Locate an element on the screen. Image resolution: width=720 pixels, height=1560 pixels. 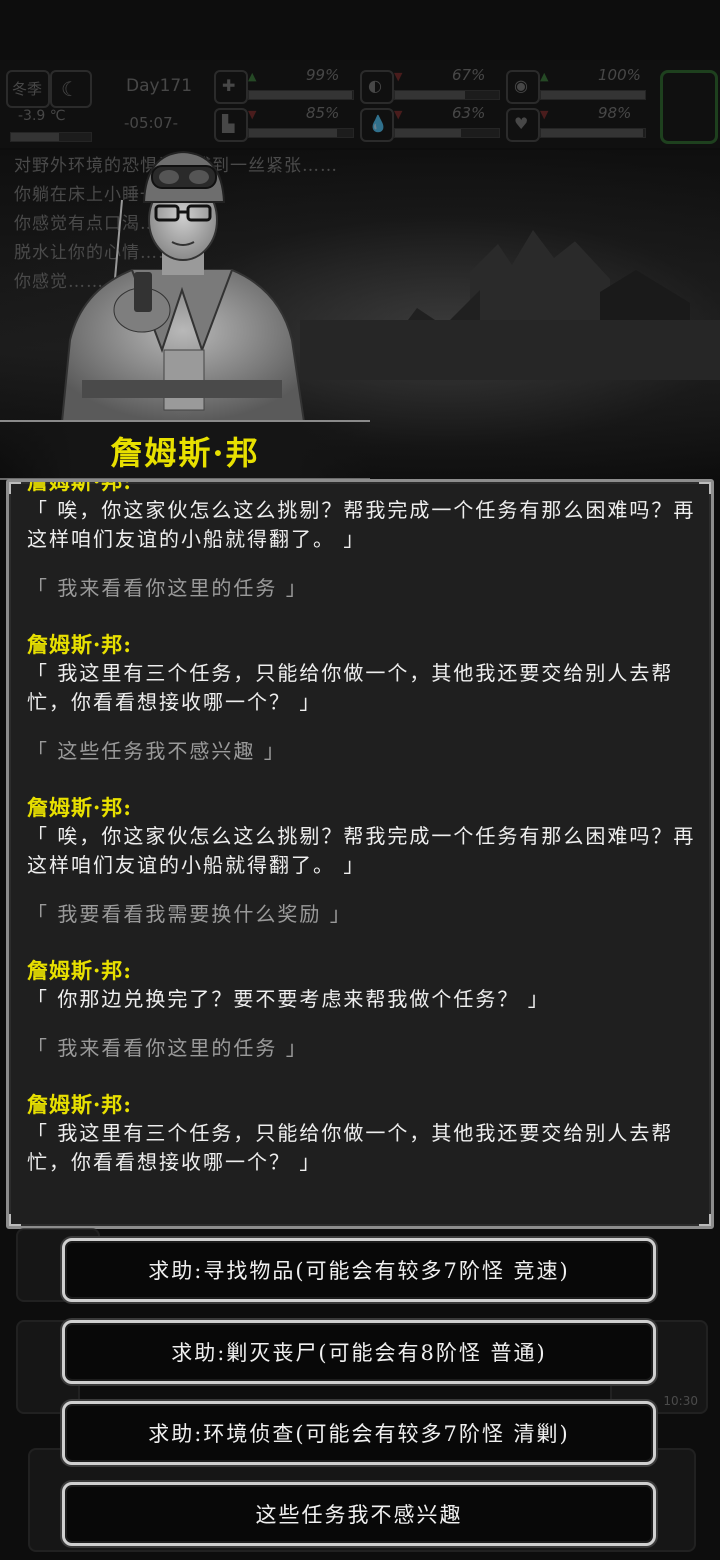
stat-value: 98% is located at coordinates (615, 113).